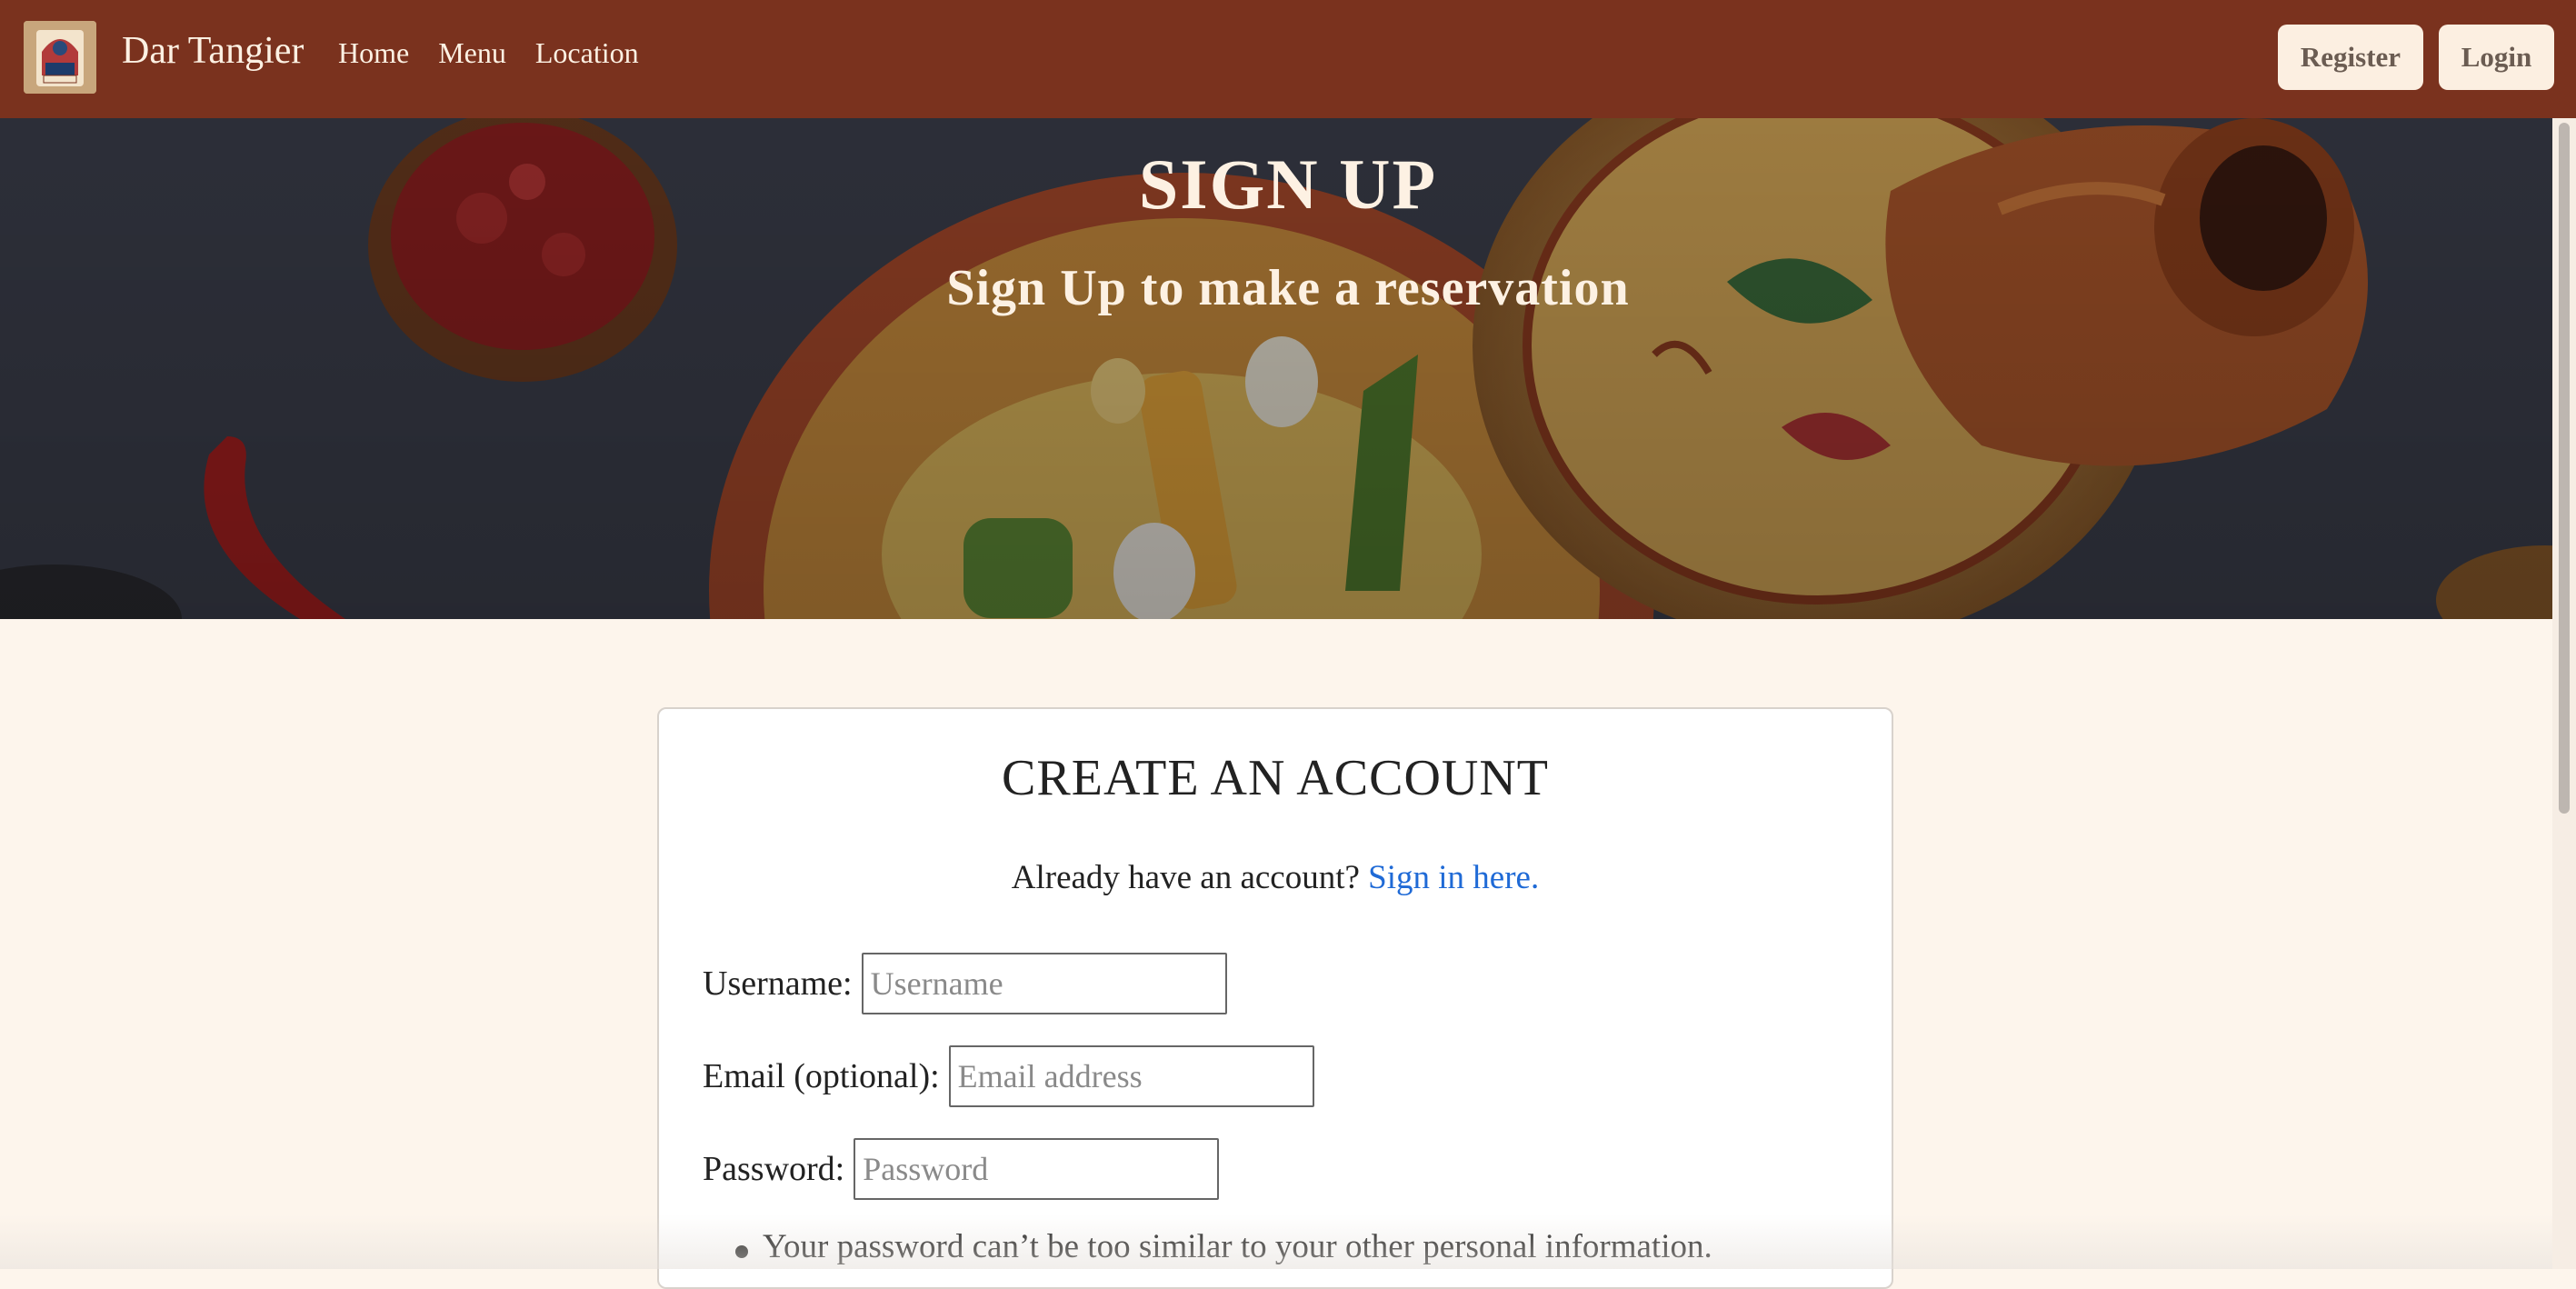 The image size is (2576, 1289). I want to click on password-row: Password:, so click(961, 1169).